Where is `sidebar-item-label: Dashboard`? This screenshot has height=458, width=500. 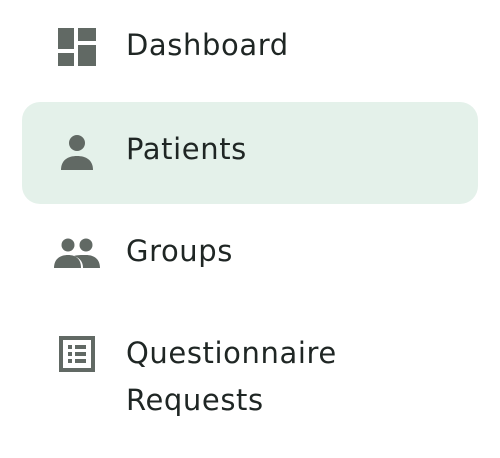
sidebar-item-label: Dashboard is located at coordinates (207, 45).